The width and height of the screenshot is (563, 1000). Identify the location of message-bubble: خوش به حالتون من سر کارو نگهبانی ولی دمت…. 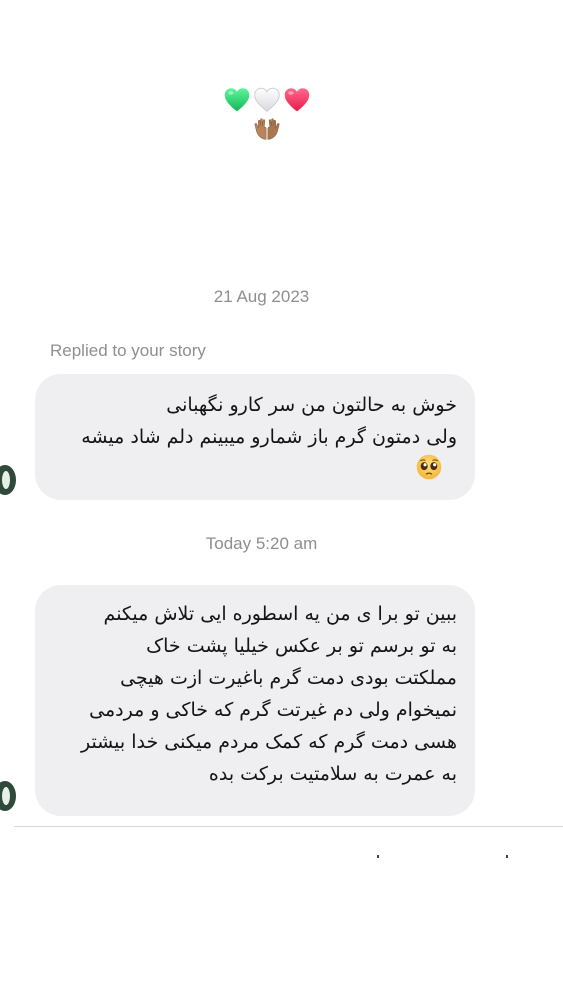
(255, 437).